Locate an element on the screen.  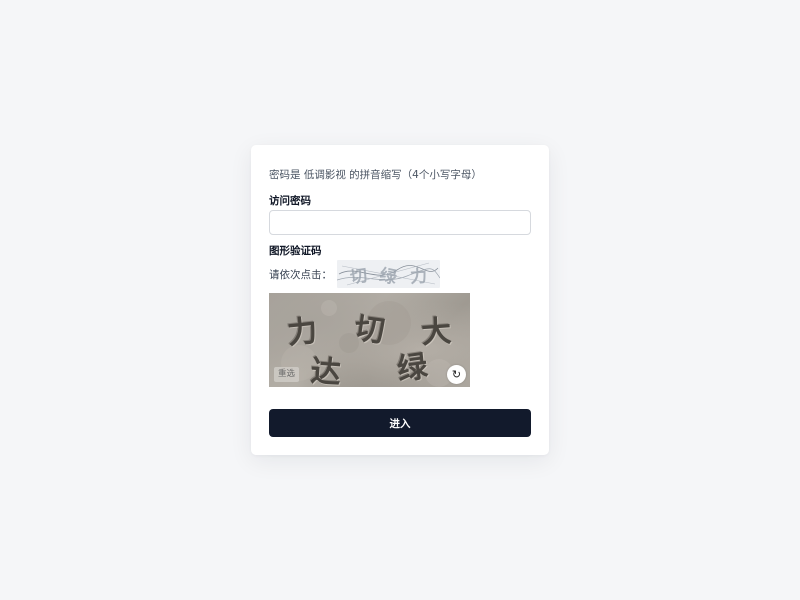
captcha-target-image: 切 绿 力 is located at coordinates (388, 274).